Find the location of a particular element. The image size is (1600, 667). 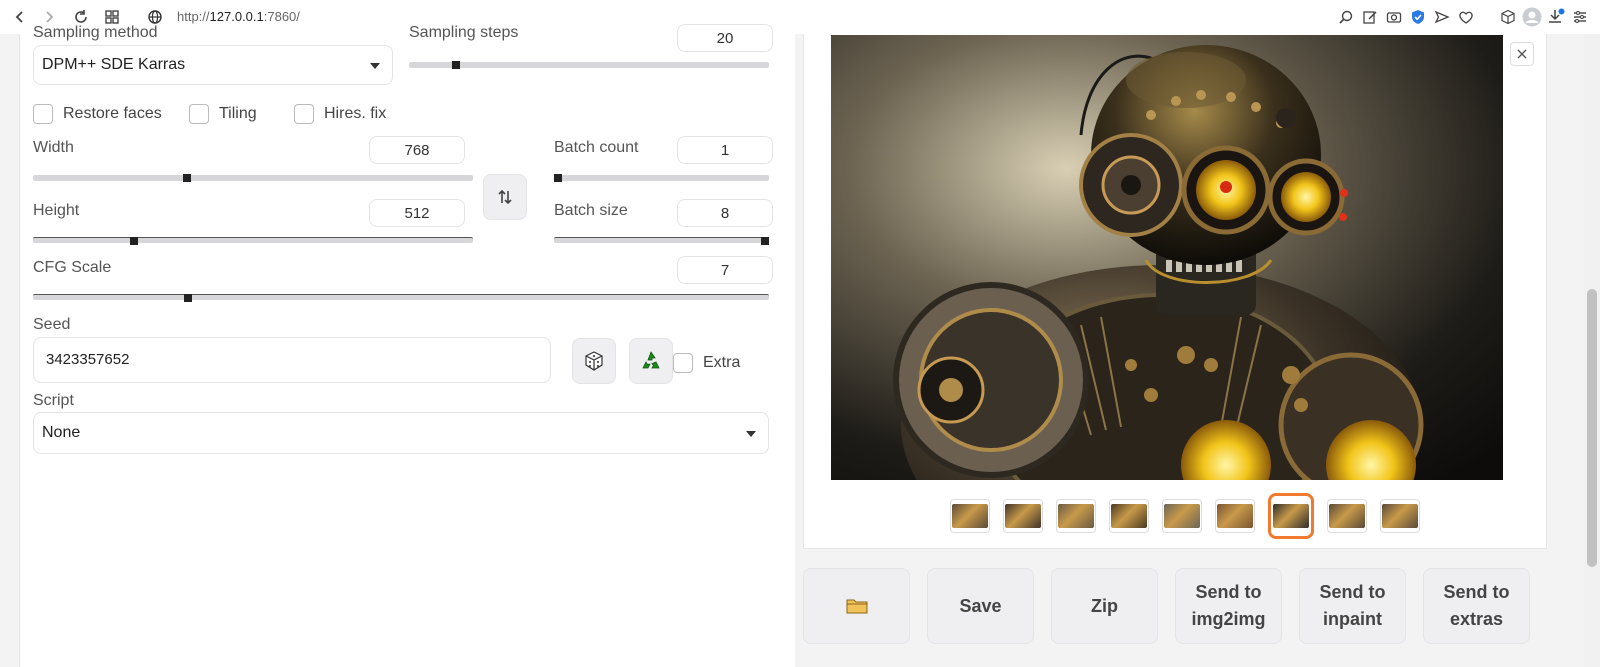

random-seed-button is located at coordinates (594, 361).